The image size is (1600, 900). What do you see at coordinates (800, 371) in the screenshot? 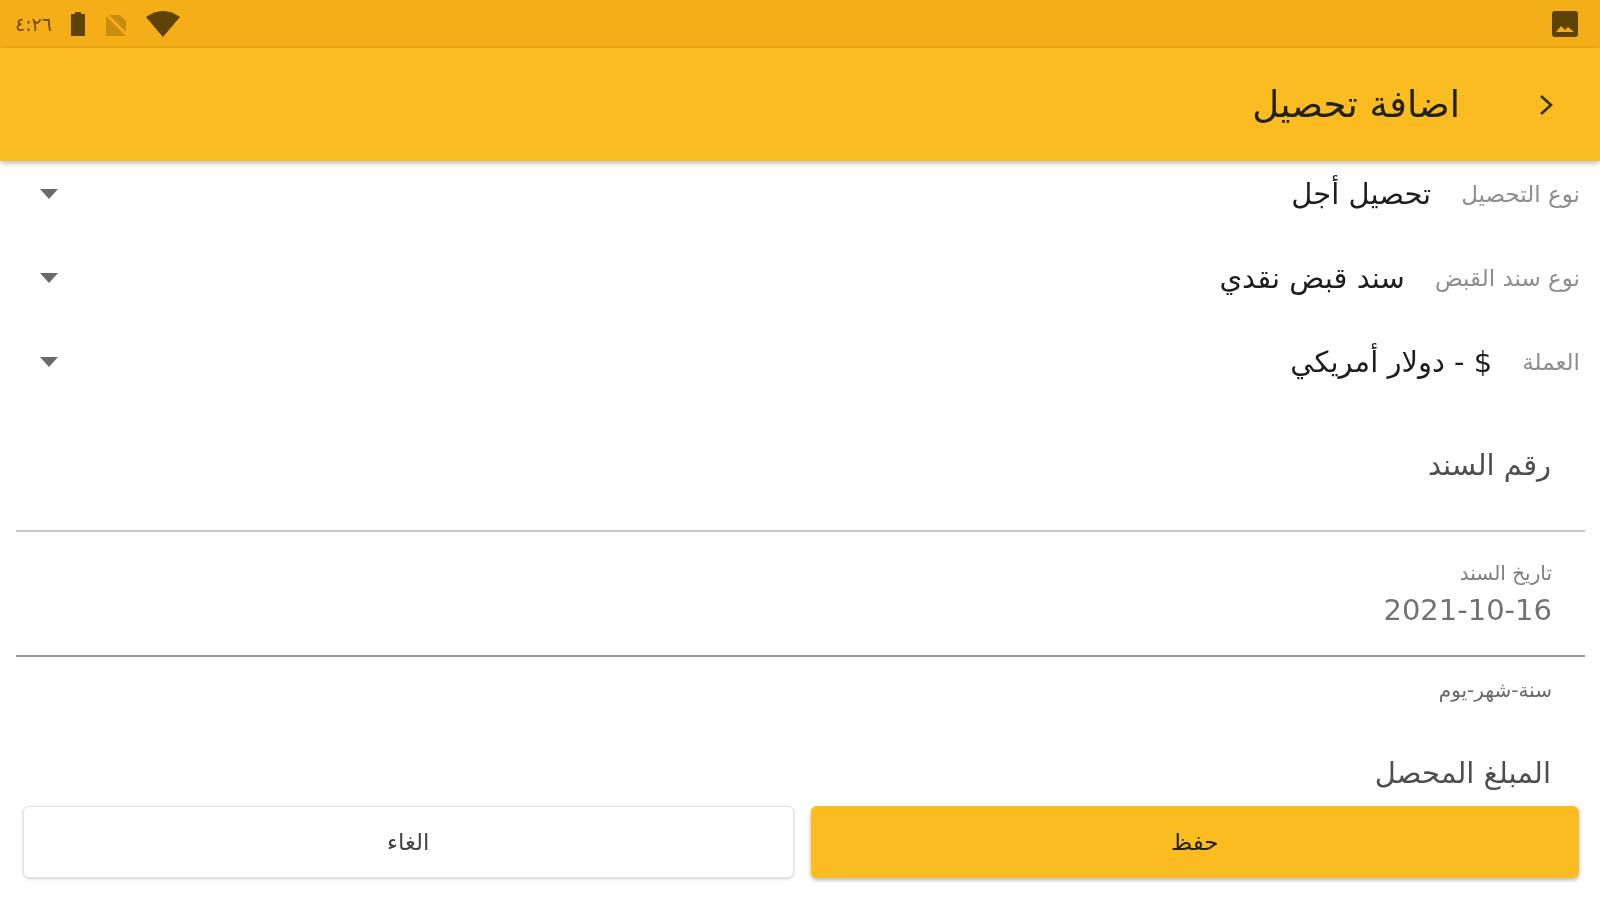
I see `dropdown-field: العملة $ - دولار أمريكي` at bounding box center [800, 371].